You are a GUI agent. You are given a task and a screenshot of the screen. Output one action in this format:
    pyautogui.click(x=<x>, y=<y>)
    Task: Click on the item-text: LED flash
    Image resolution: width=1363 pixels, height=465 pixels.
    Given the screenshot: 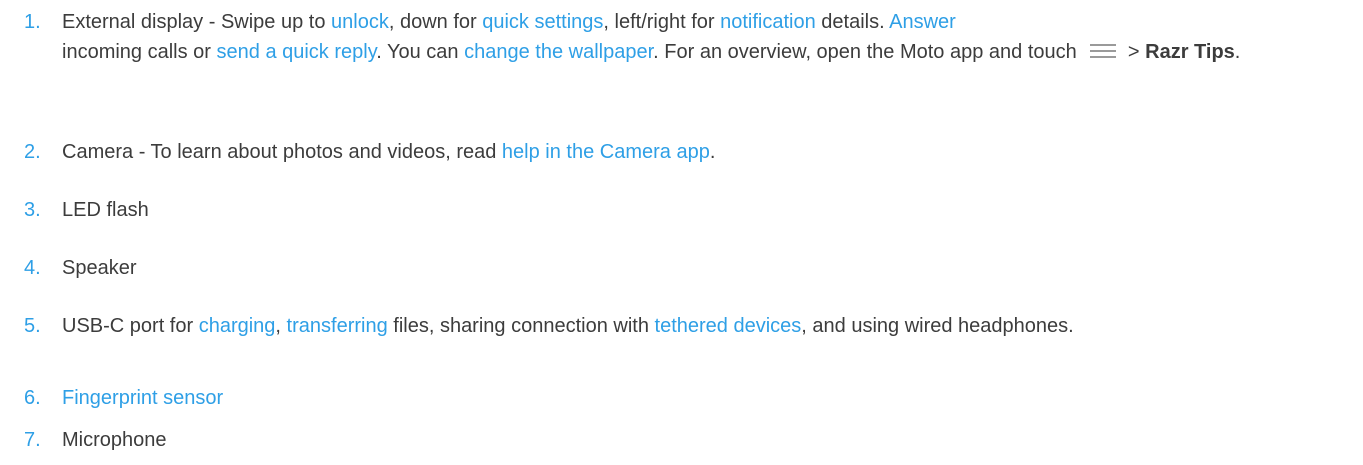 What is the action you would take?
    pyautogui.click(x=105, y=210)
    